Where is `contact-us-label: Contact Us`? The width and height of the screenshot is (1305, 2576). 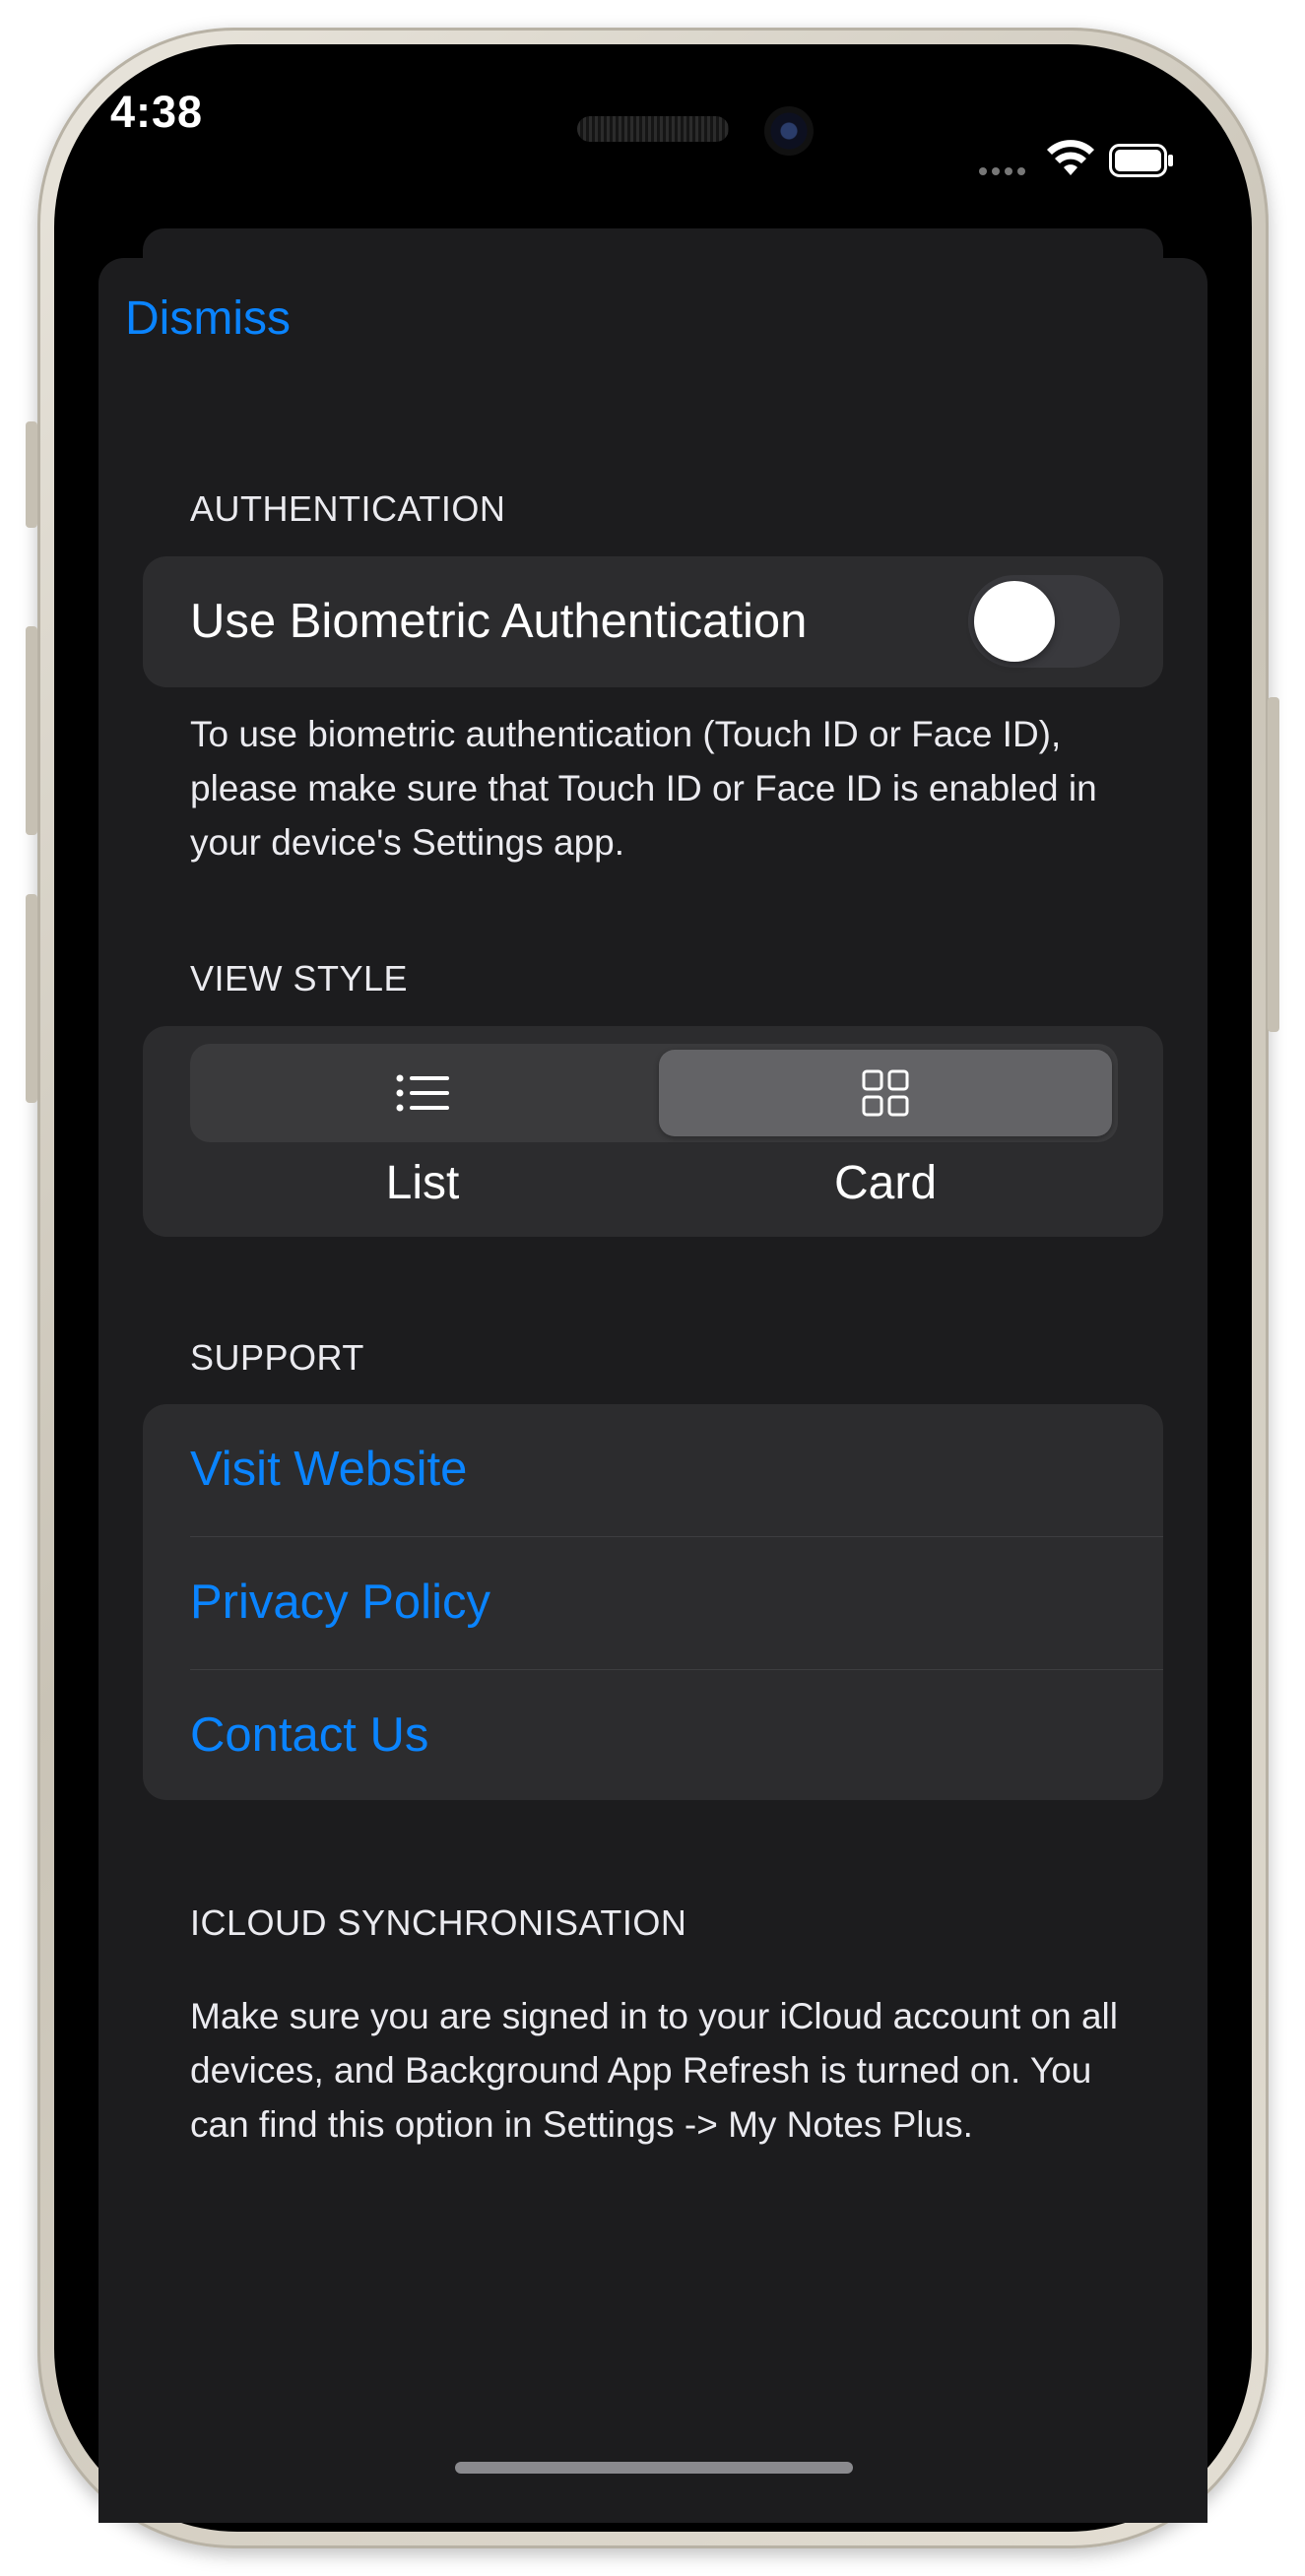
contact-us-label: Contact Us is located at coordinates (309, 1735).